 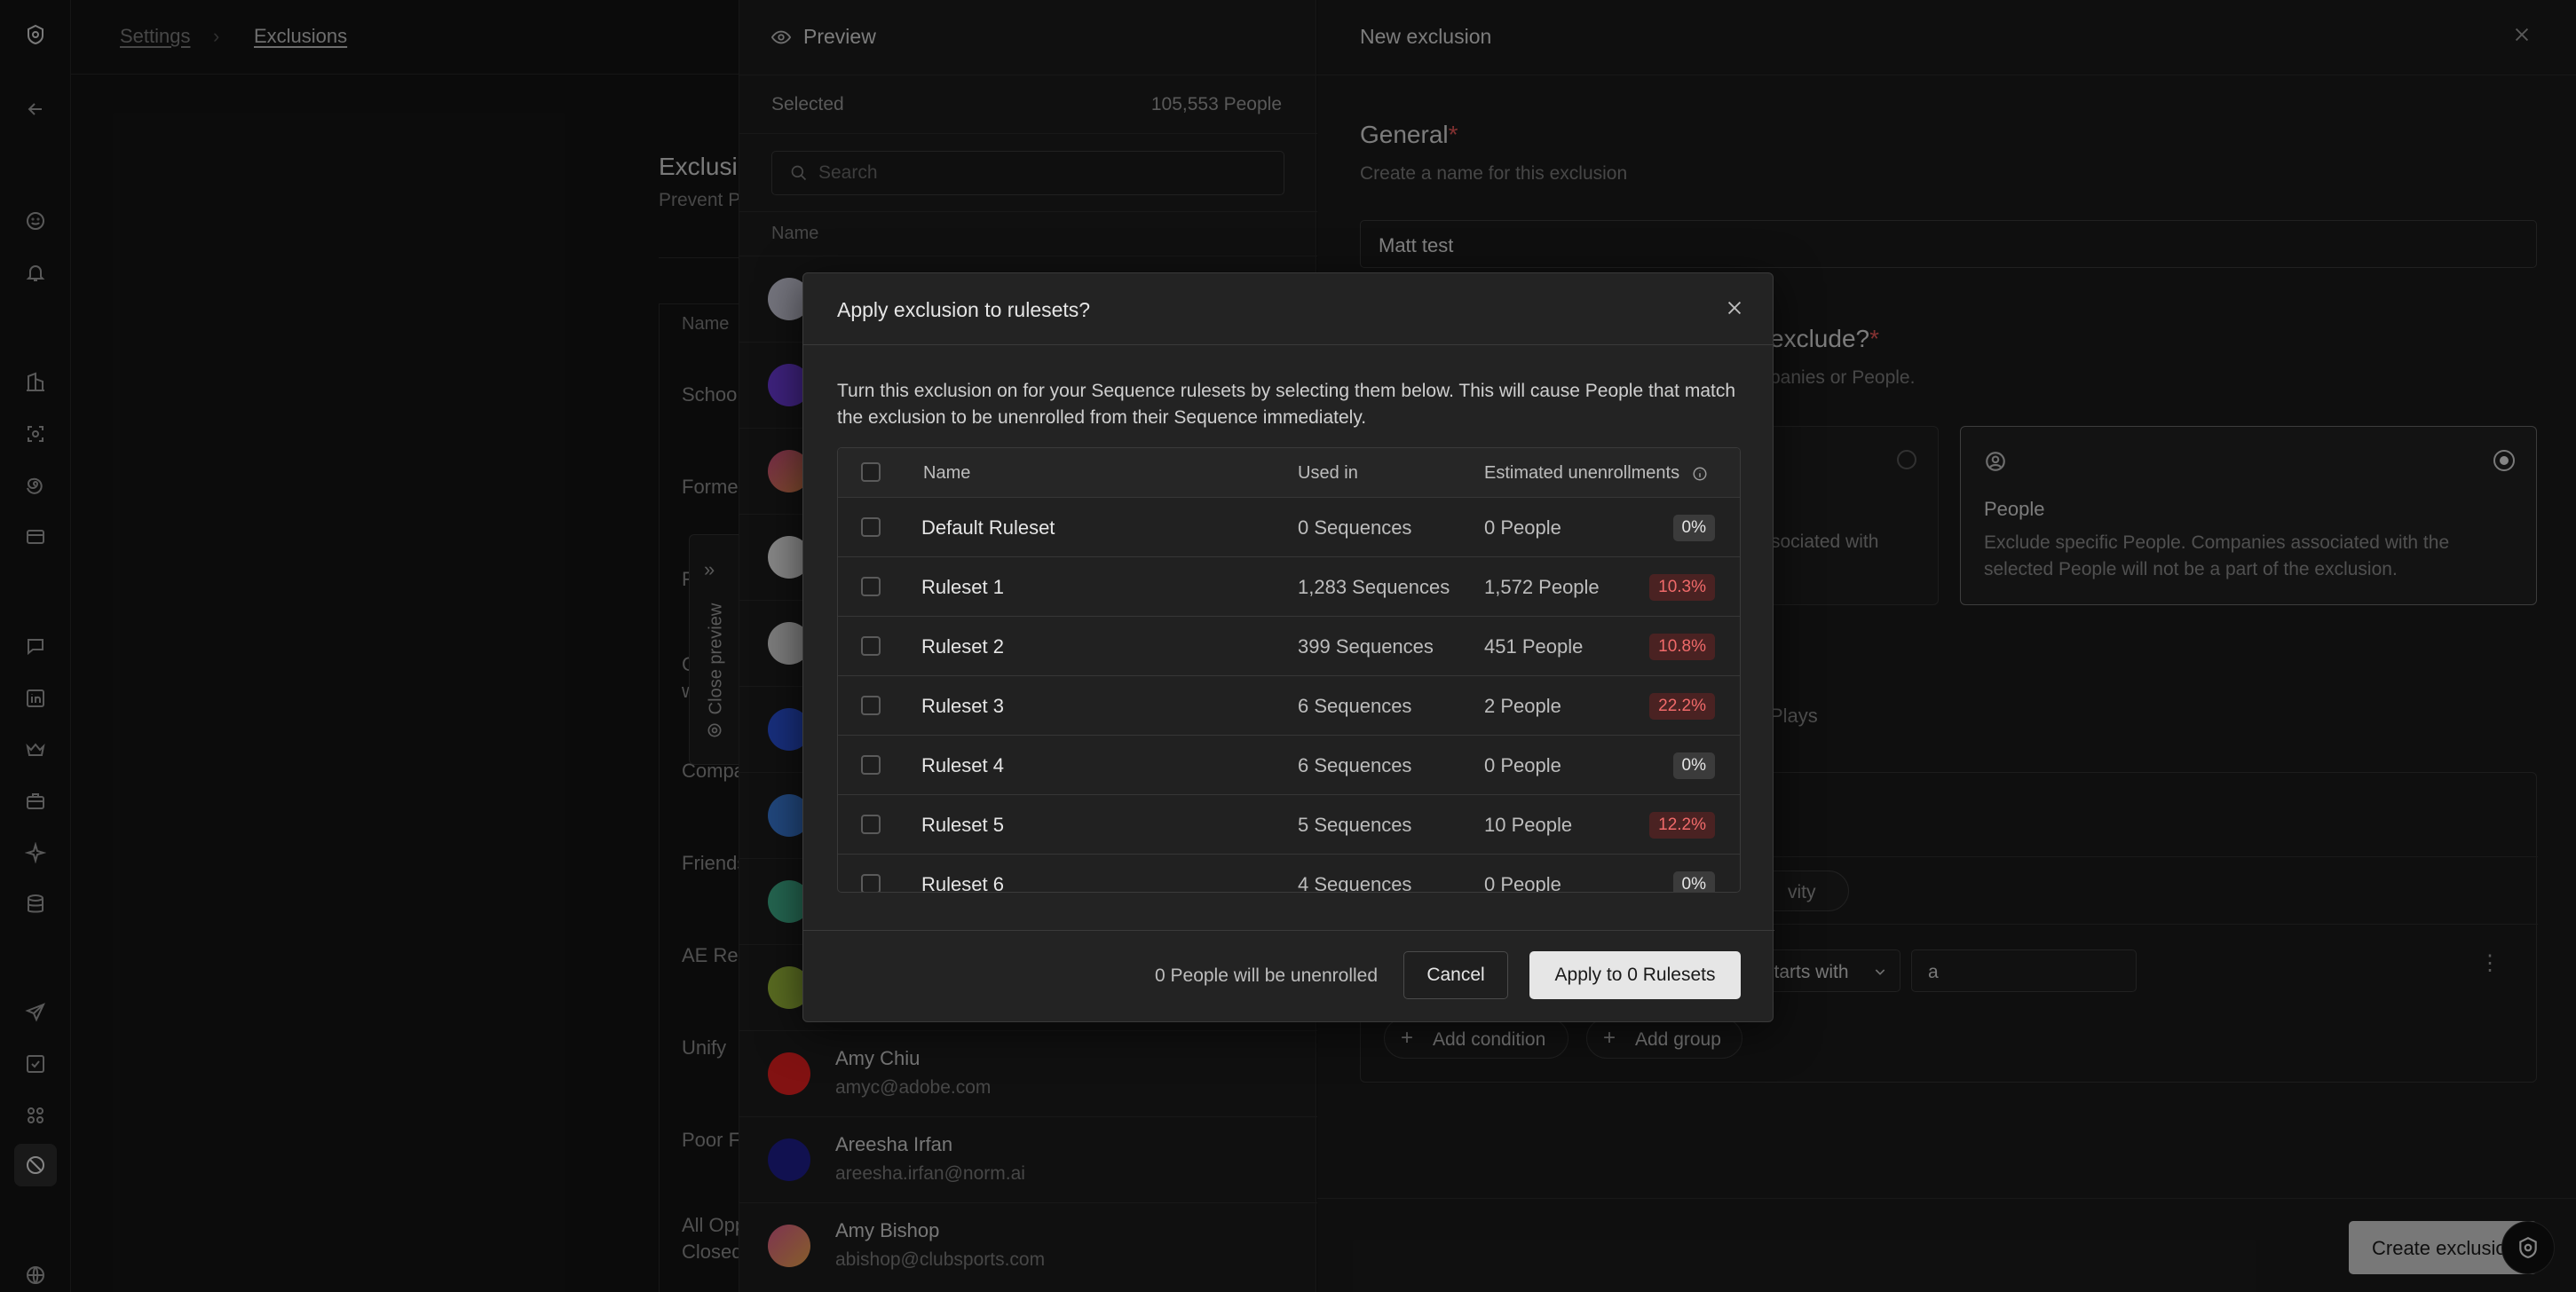 What do you see at coordinates (962, 825) in the screenshot?
I see `ruleset-name: Ruleset 5` at bounding box center [962, 825].